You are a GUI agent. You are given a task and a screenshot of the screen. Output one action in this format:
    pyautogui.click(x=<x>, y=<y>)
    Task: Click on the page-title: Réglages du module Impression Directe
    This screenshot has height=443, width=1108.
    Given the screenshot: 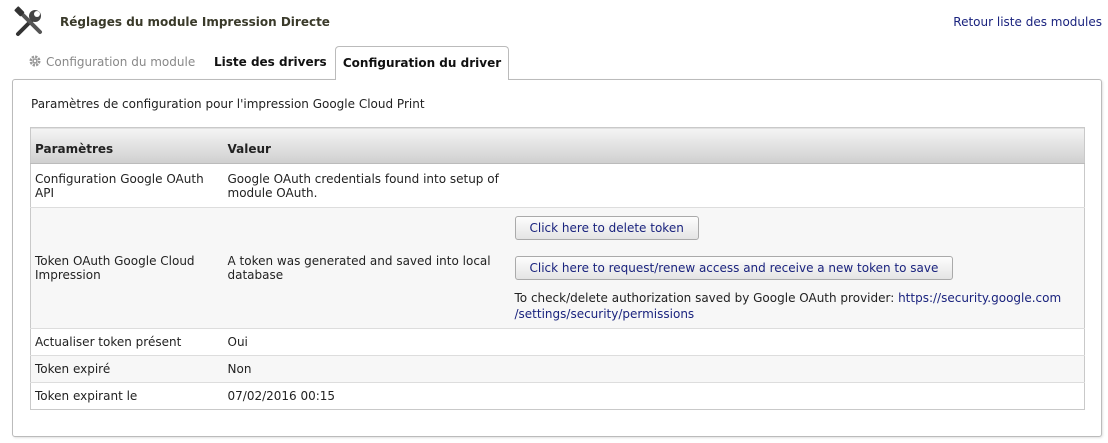 What is the action you would take?
    pyautogui.click(x=195, y=22)
    